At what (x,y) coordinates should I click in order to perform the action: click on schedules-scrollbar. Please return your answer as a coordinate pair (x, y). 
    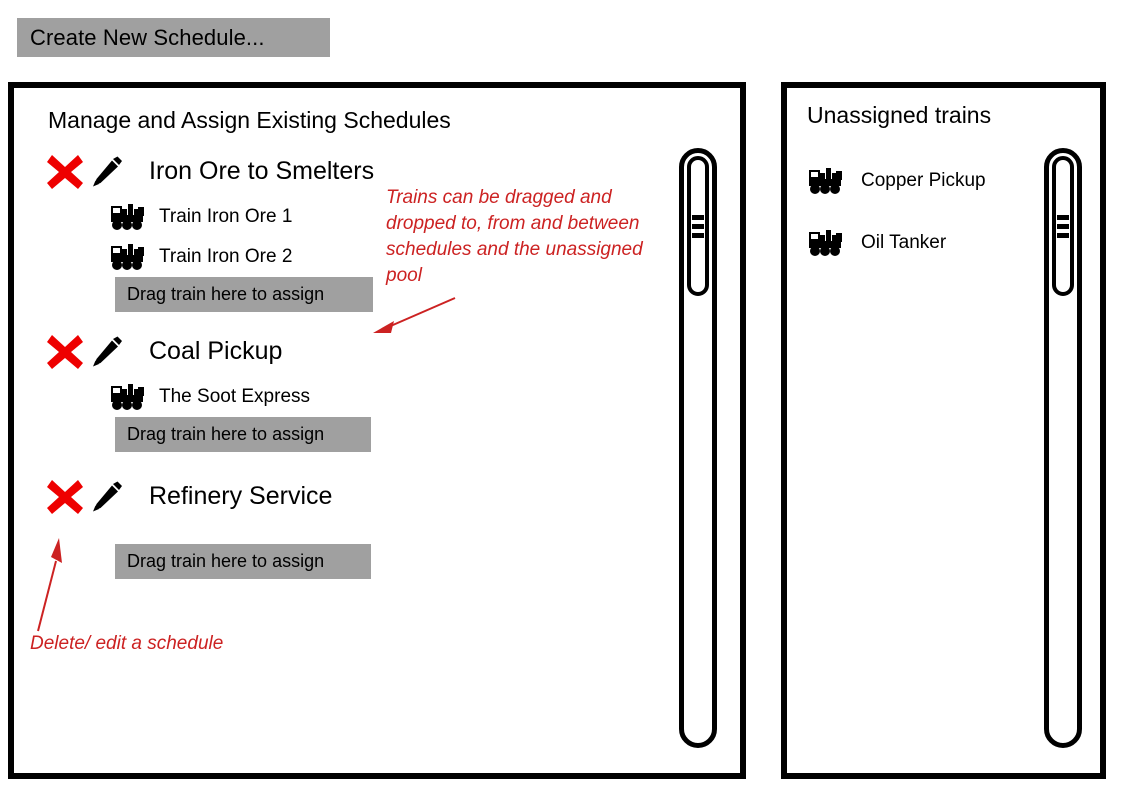
    Looking at the image, I should click on (698, 448).